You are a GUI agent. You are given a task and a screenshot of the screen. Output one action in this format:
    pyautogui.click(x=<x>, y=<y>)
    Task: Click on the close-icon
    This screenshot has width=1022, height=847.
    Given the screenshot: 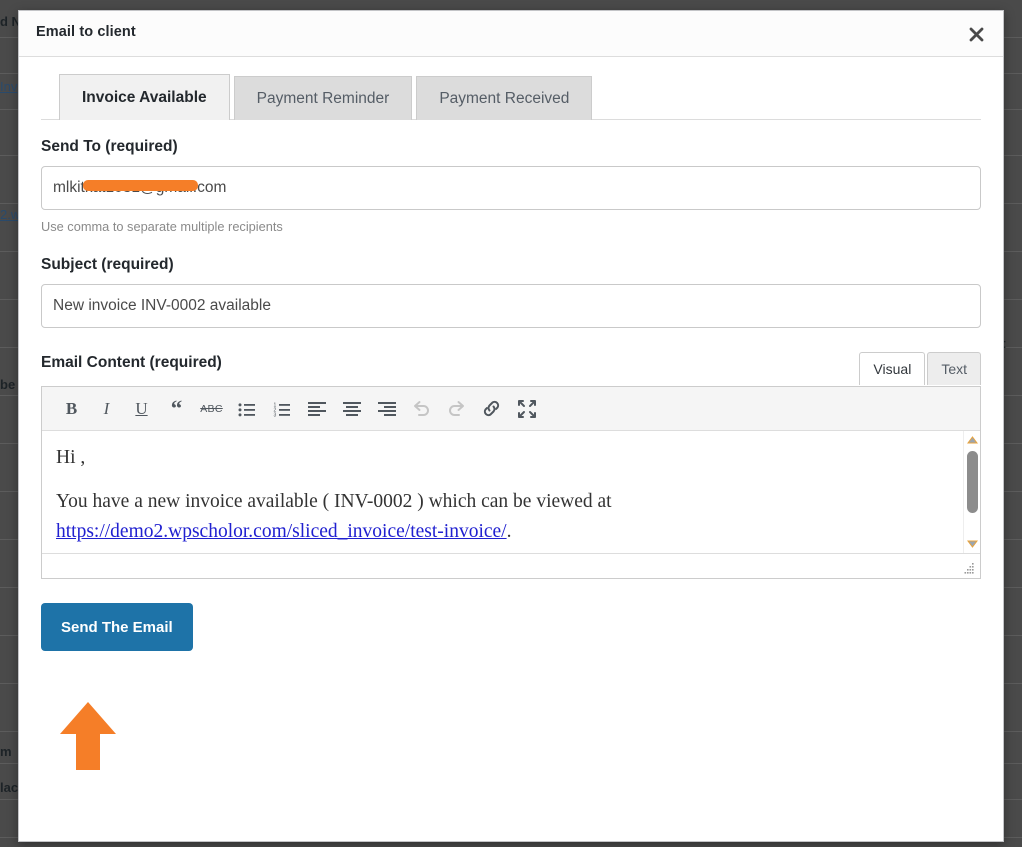 What is the action you would take?
    pyautogui.click(x=976, y=34)
    